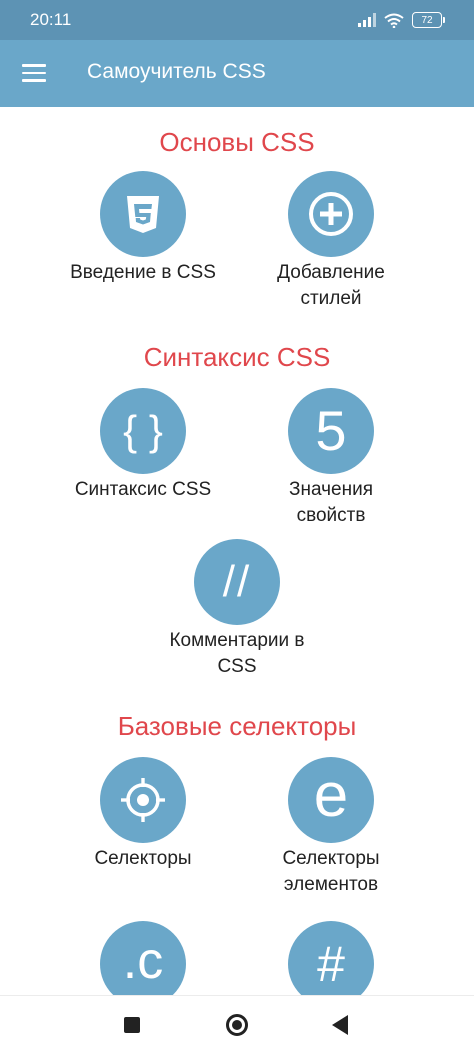 Image resolution: width=474 pixels, height=1054 pixels. Describe the element at coordinates (394, 20) in the screenshot. I see `wifi-icon` at that location.